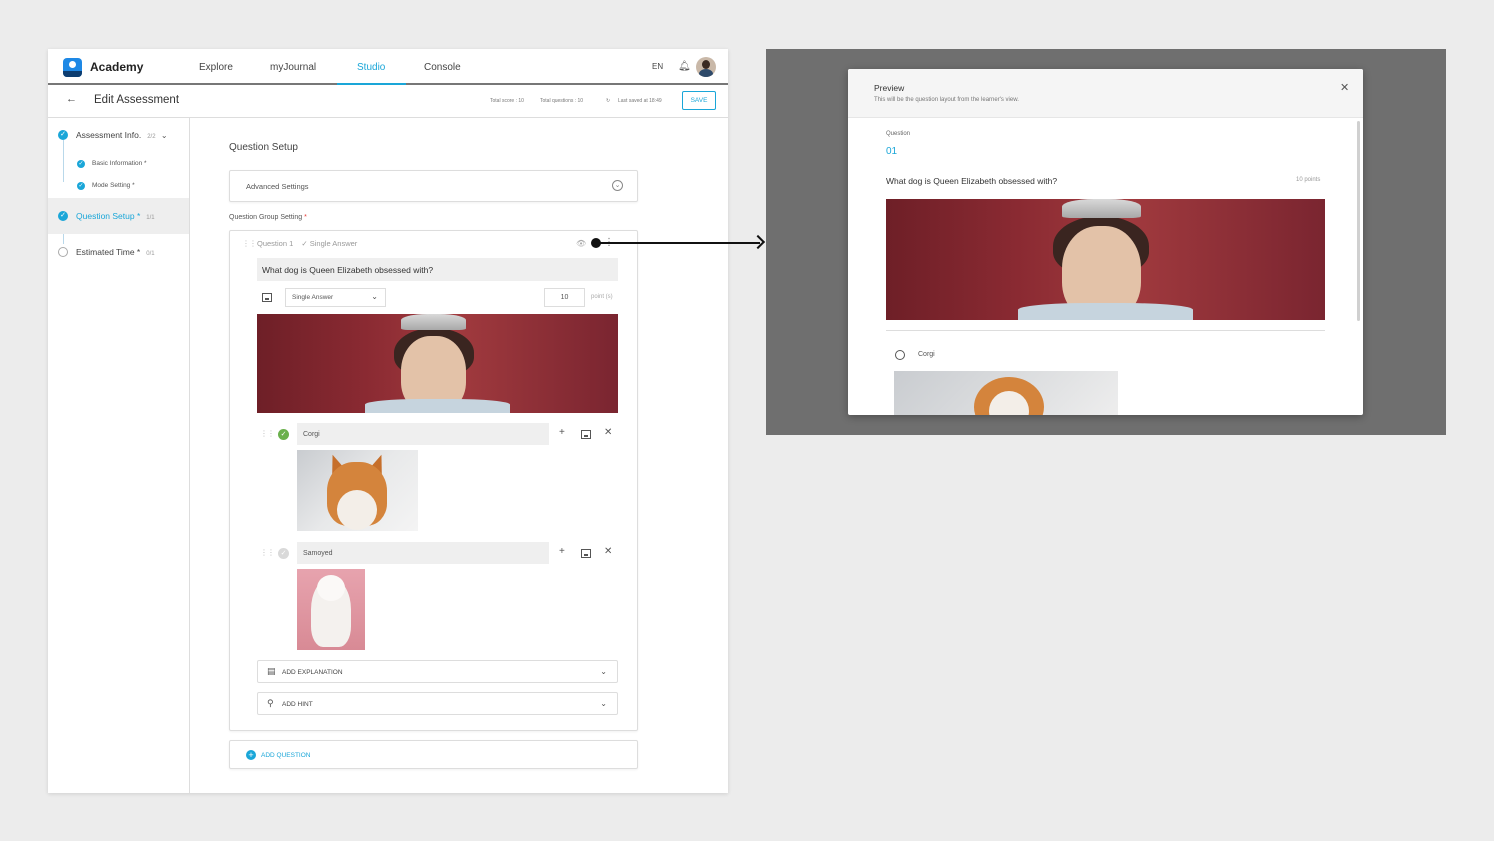 The width and height of the screenshot is (1494, 841). I want to click on sync-icon: ↻, so click(608, 101).